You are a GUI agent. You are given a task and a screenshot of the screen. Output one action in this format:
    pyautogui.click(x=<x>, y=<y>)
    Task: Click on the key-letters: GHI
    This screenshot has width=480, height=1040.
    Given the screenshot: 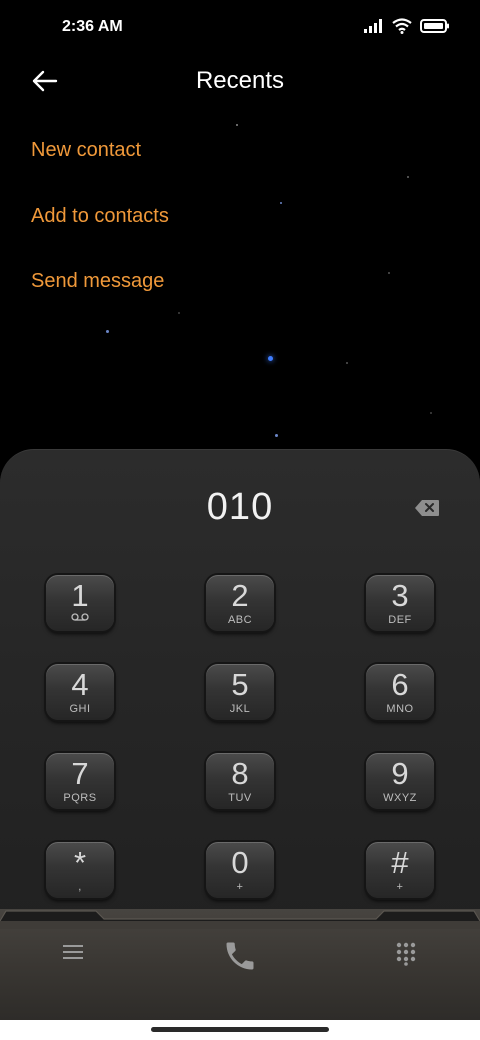 What is the action you would take?
    pyautogui.click(x=80, y=709)
    